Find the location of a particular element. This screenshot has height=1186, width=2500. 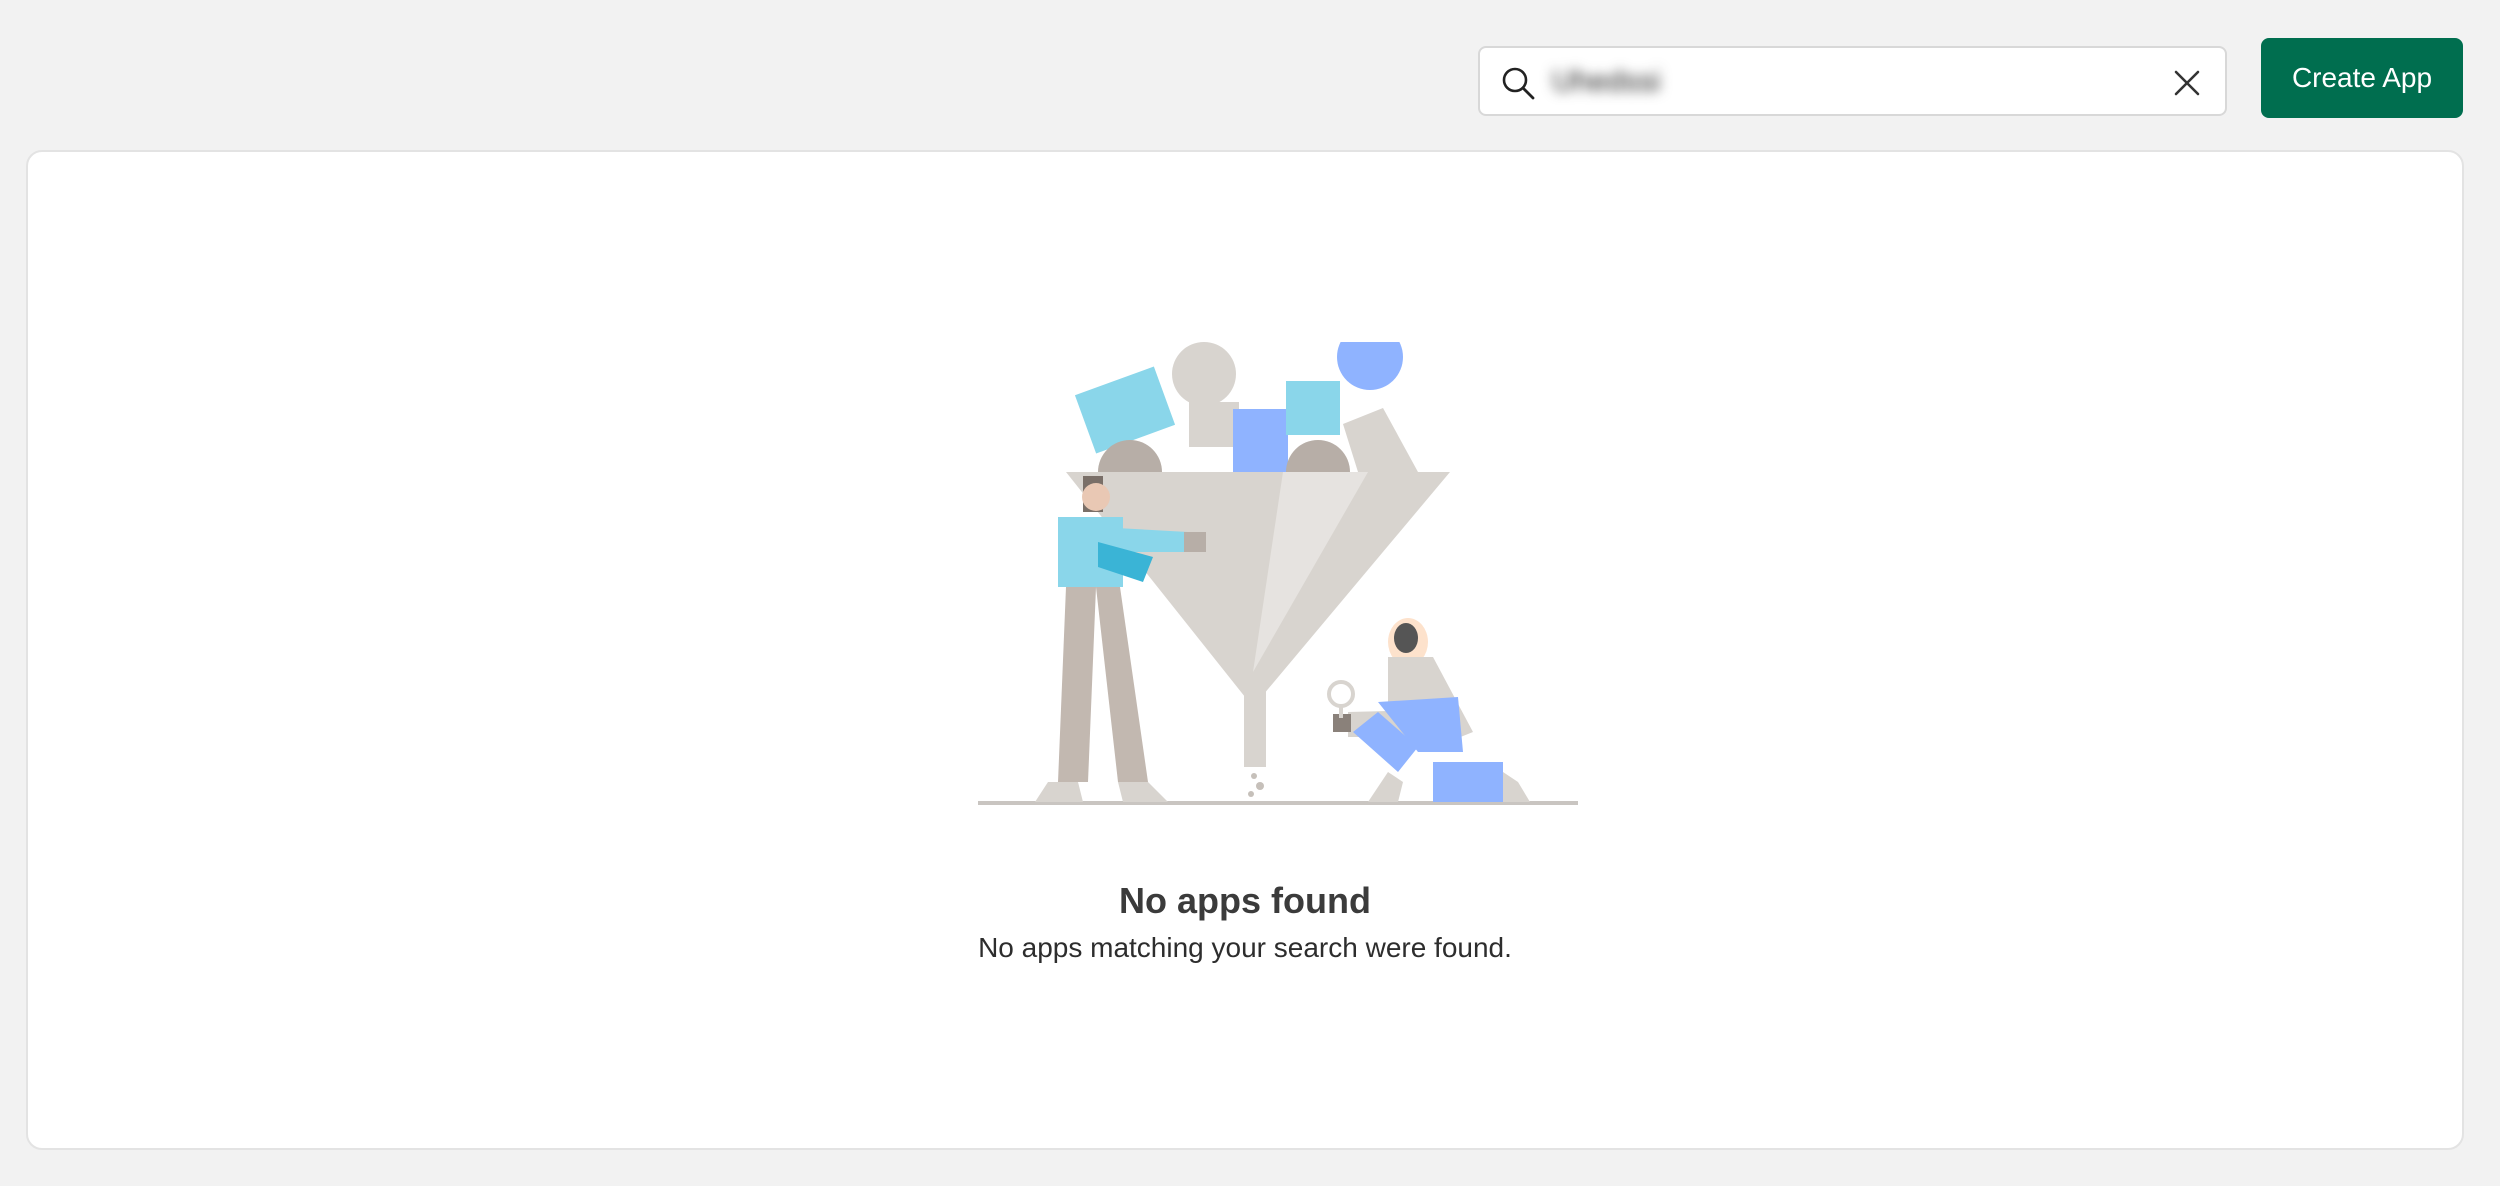

empty-state-title: No apps found is located at coordinates (1245, 900).